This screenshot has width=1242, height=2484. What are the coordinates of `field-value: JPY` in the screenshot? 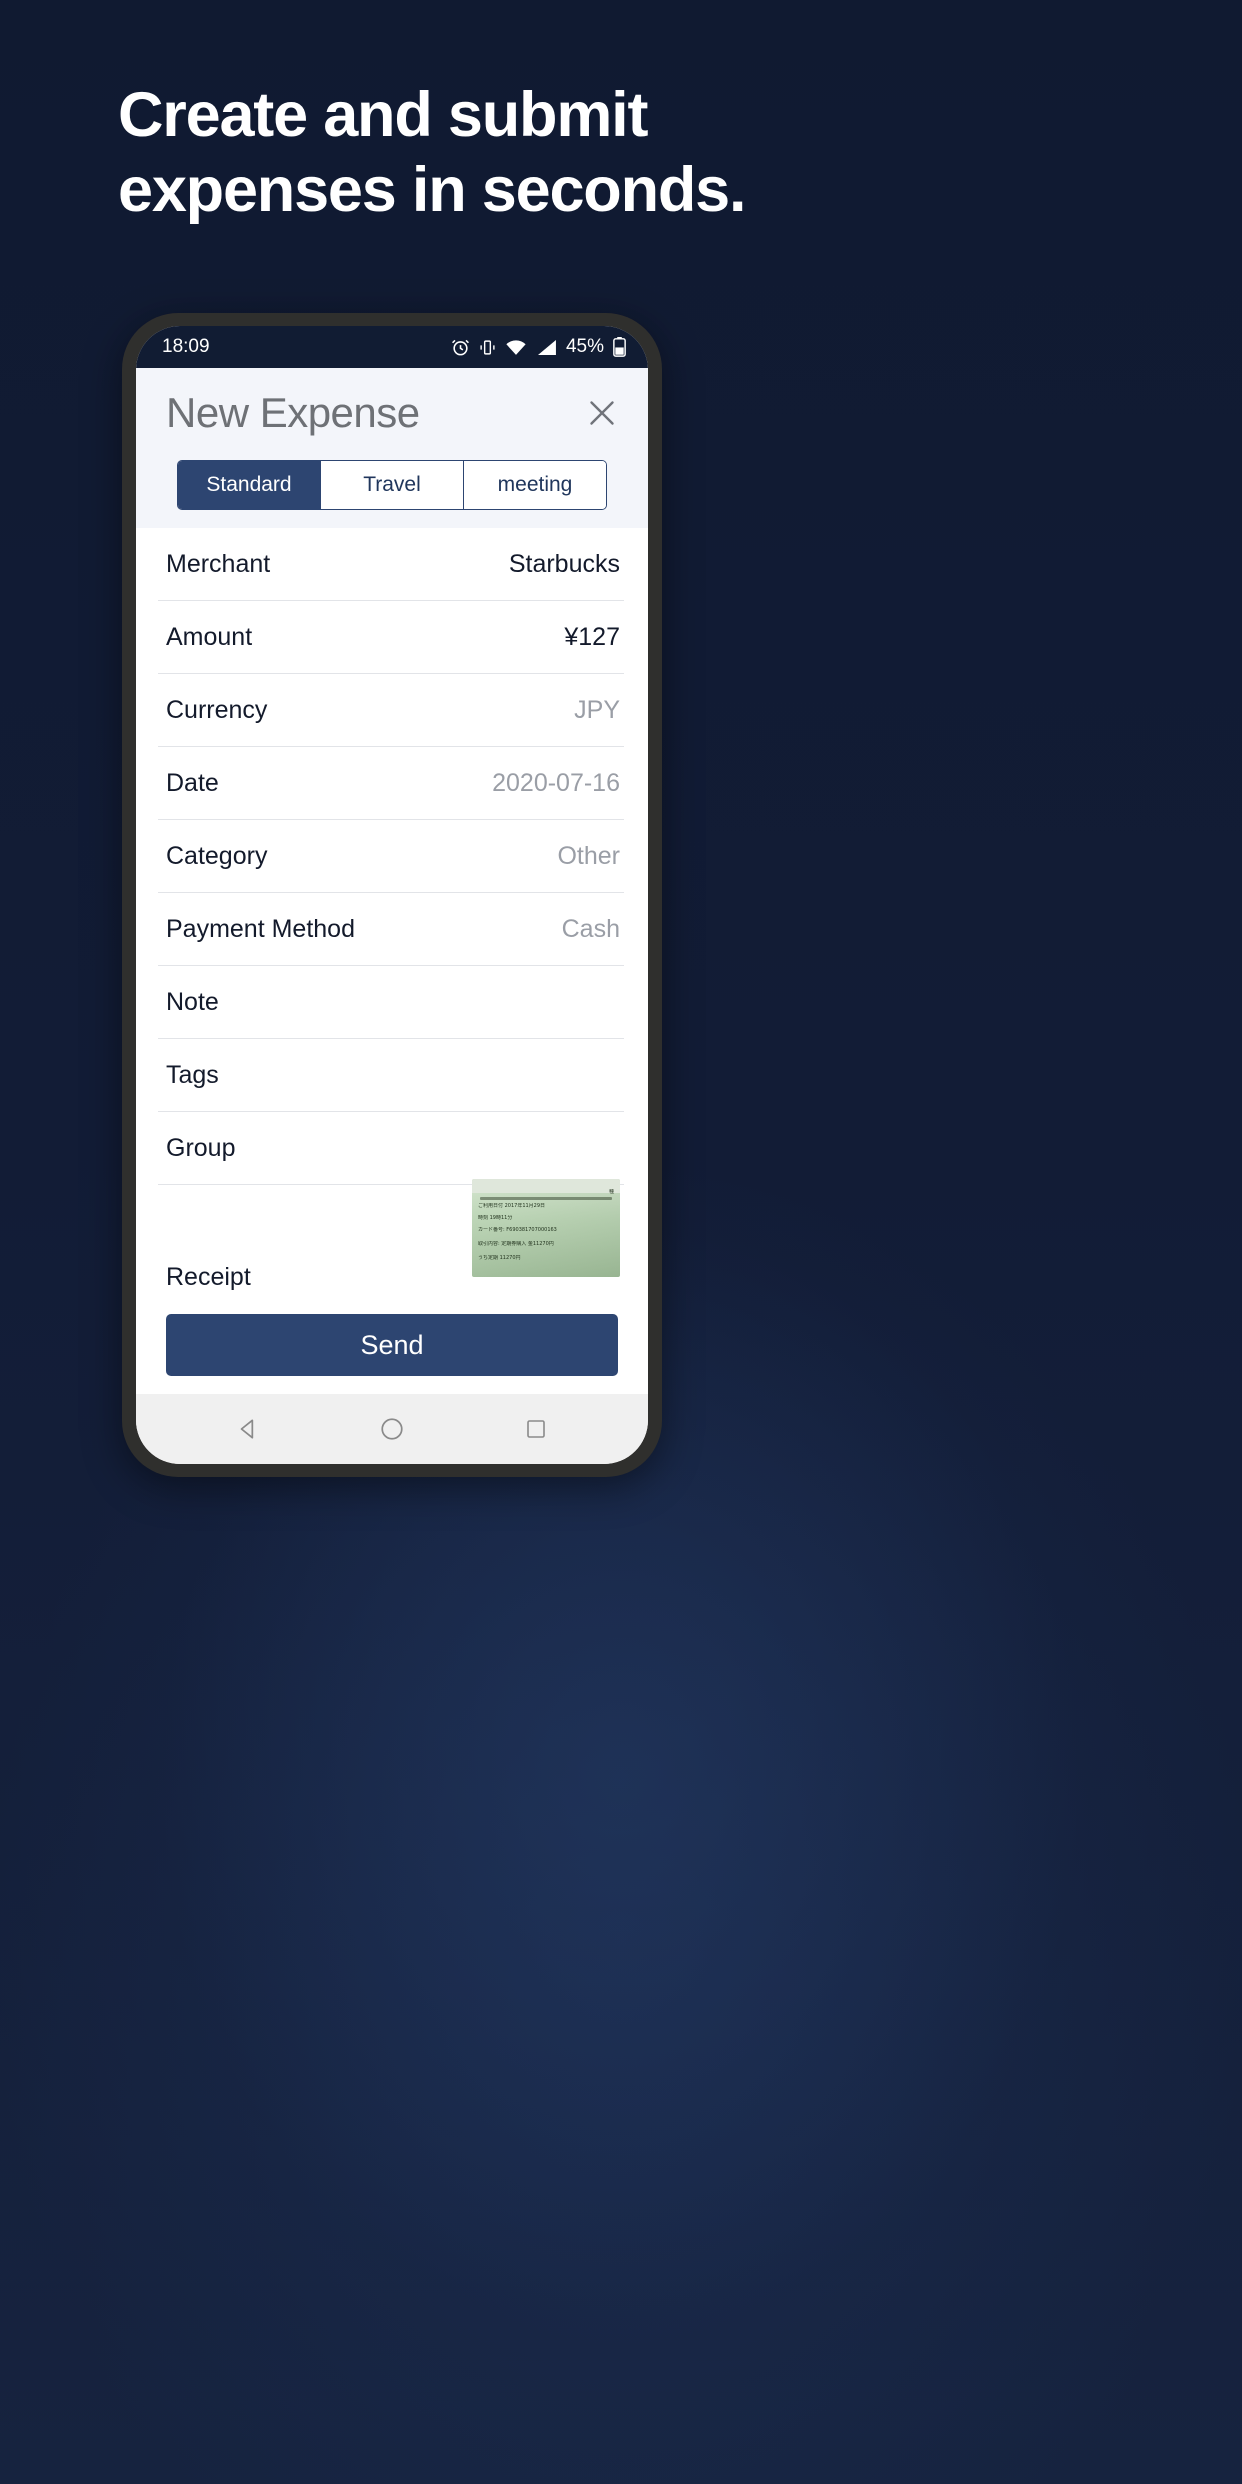 It's located at (597, 709).